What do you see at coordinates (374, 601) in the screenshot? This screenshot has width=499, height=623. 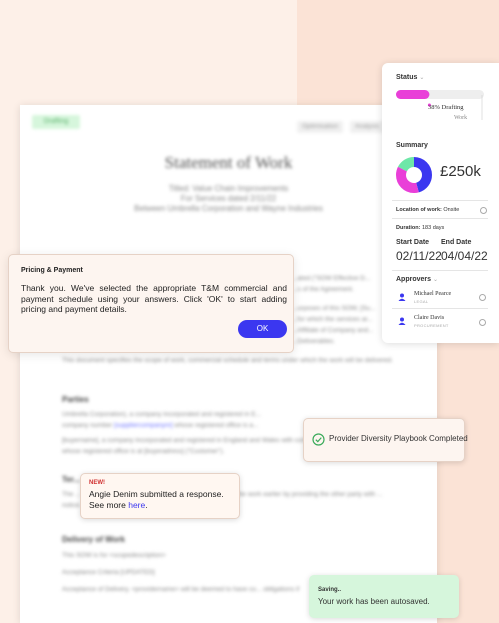 I see `autosave-message: Your work has been autosaved.` at bounding box center [374, 601].